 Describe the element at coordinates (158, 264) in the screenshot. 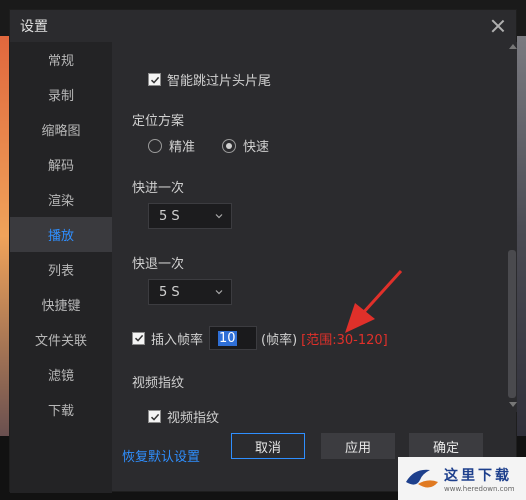

I see `rewind-heading: 快退一次` at that location.